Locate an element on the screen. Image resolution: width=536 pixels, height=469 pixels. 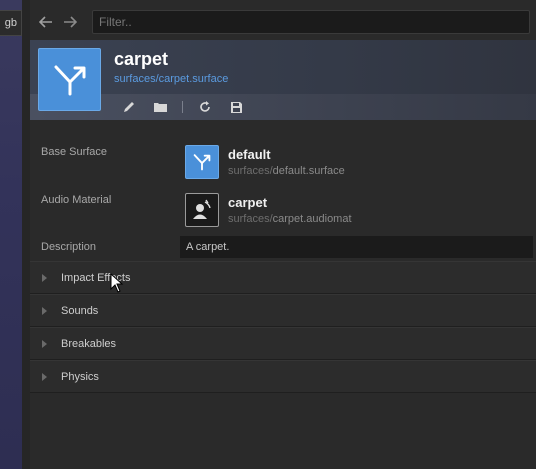
section-label: Sounds is located at coordinates (80, 310).